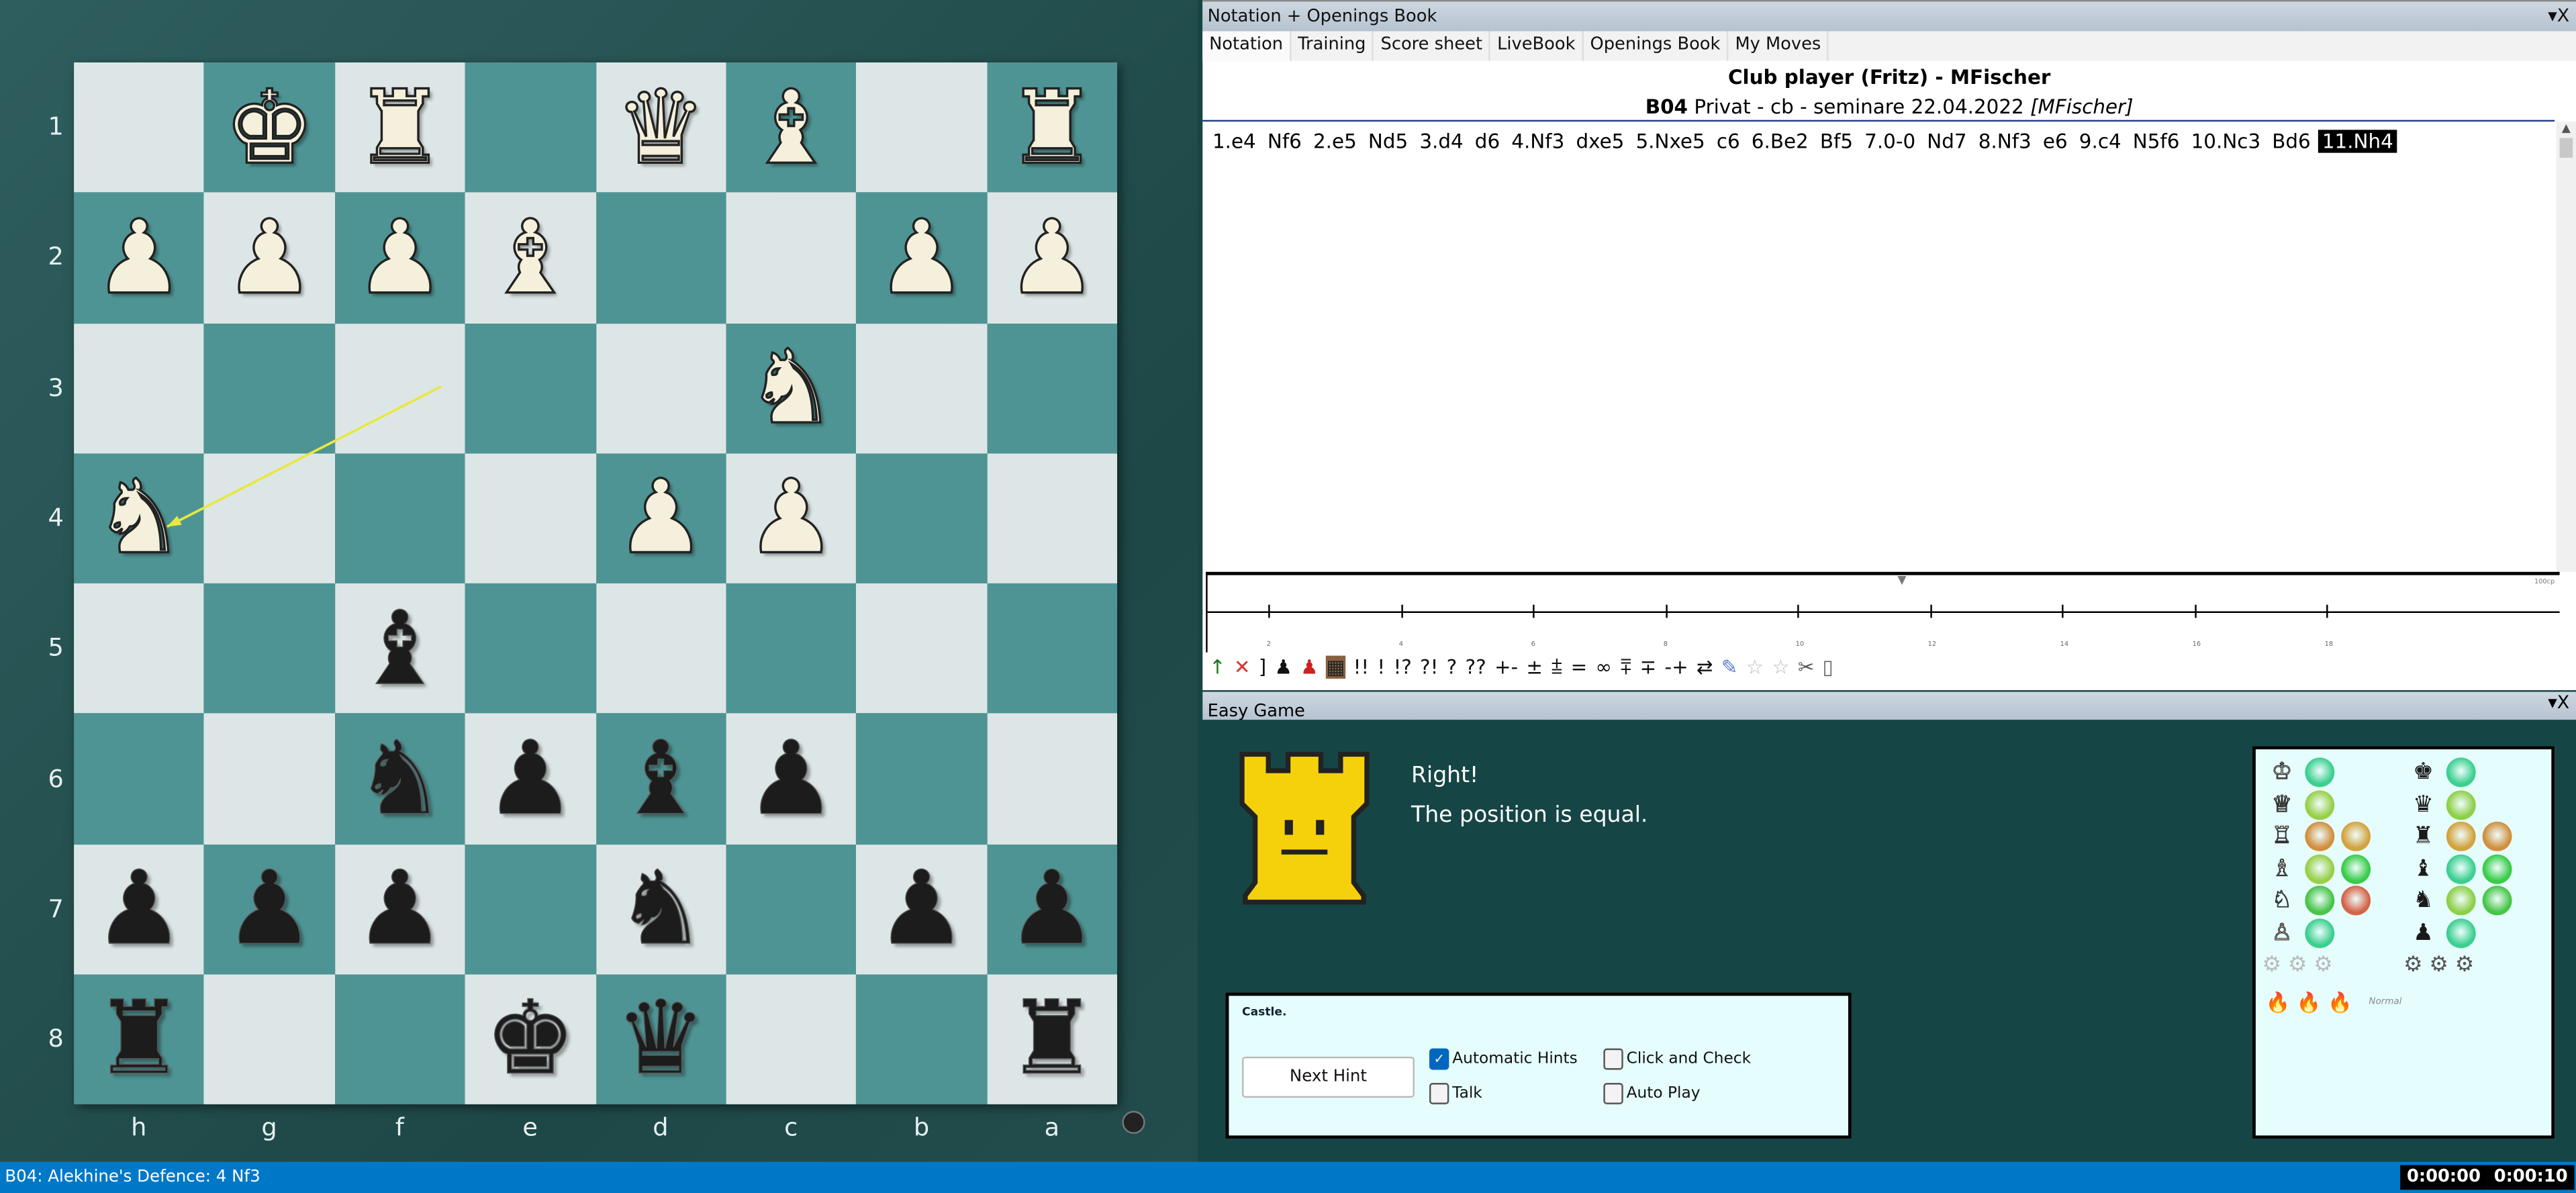 This screenshot has width=2576, height=1193. I want to click on move: 1.e4, so click(1234, 141).